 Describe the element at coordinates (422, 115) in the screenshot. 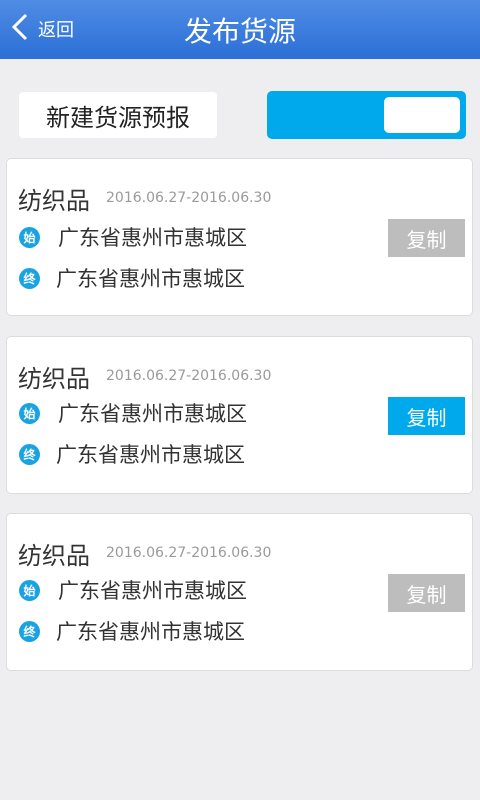

I see `toggle-knob` at that location.